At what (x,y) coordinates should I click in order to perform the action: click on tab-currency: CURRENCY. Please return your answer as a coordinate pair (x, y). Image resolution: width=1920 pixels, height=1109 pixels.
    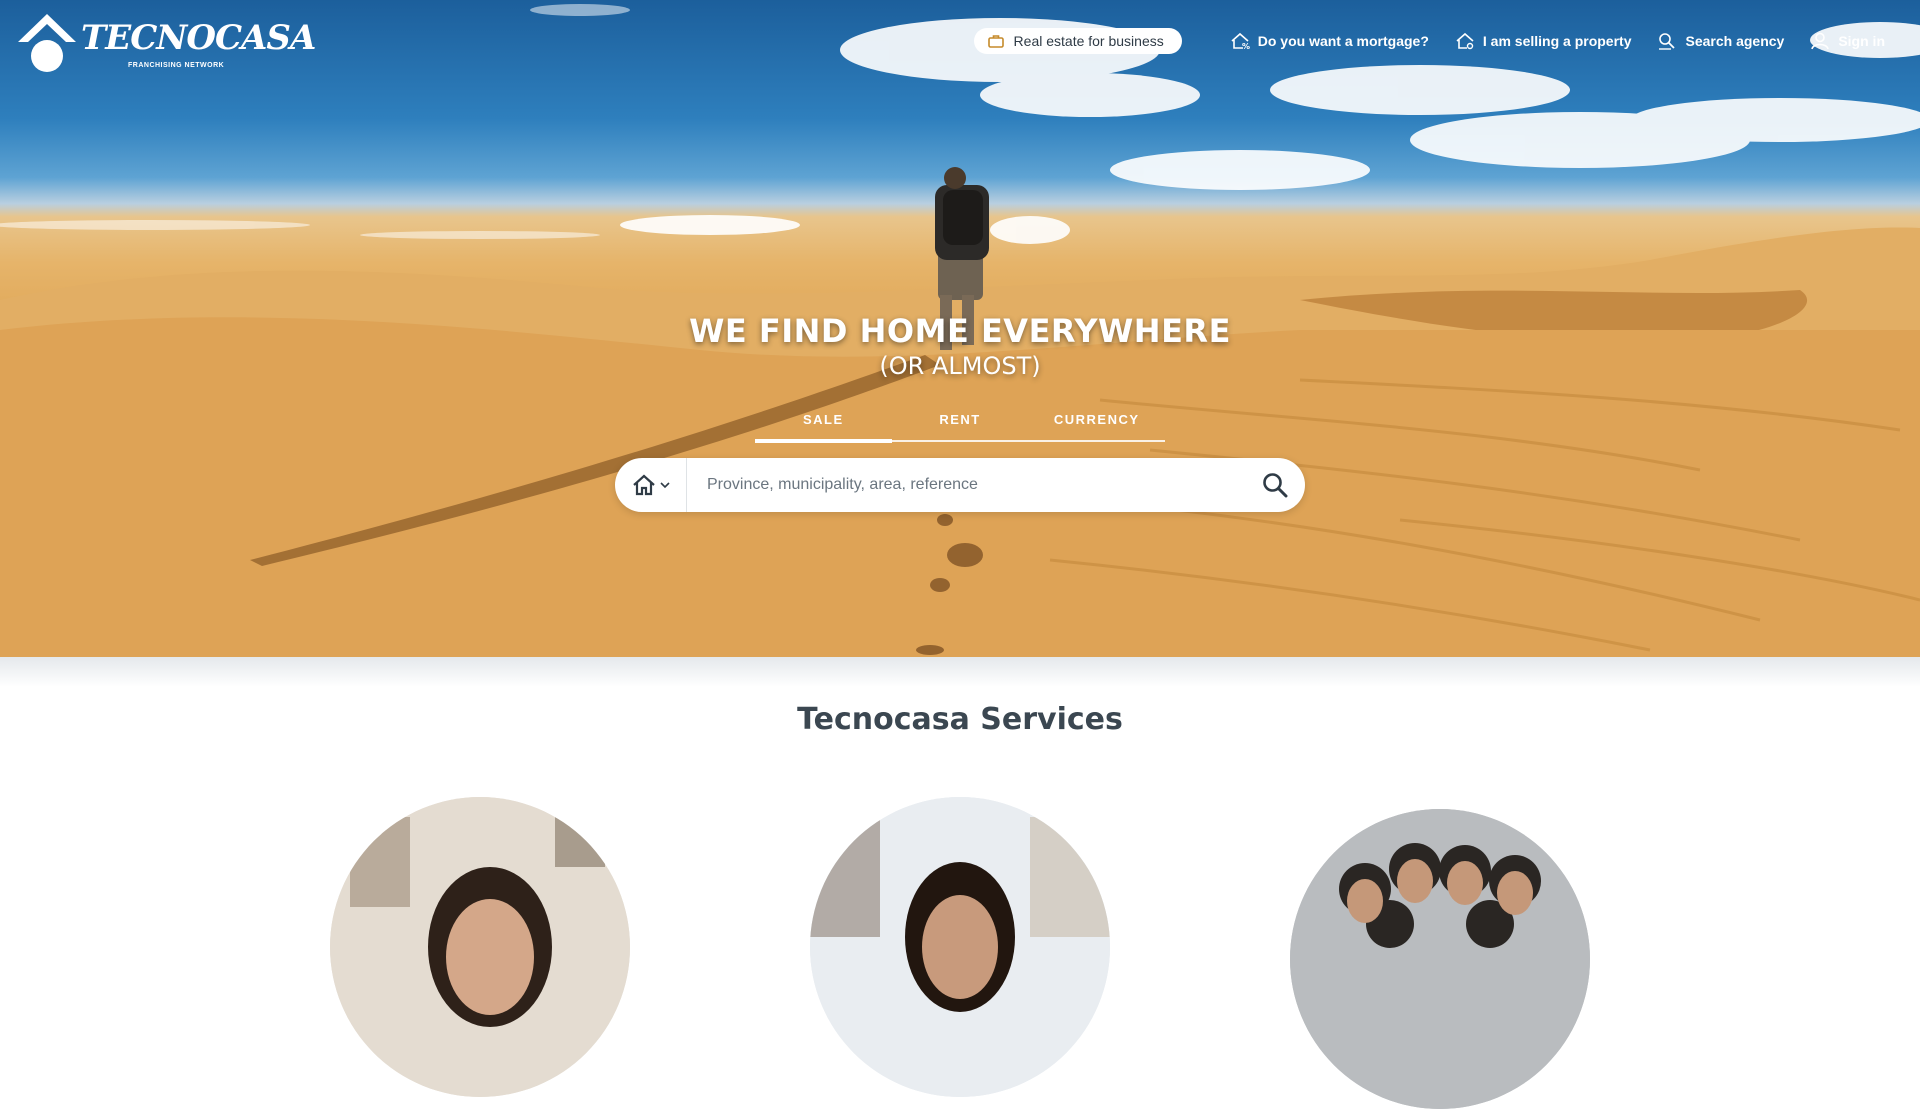
    Looking at the image, I should click on (1096, 425).